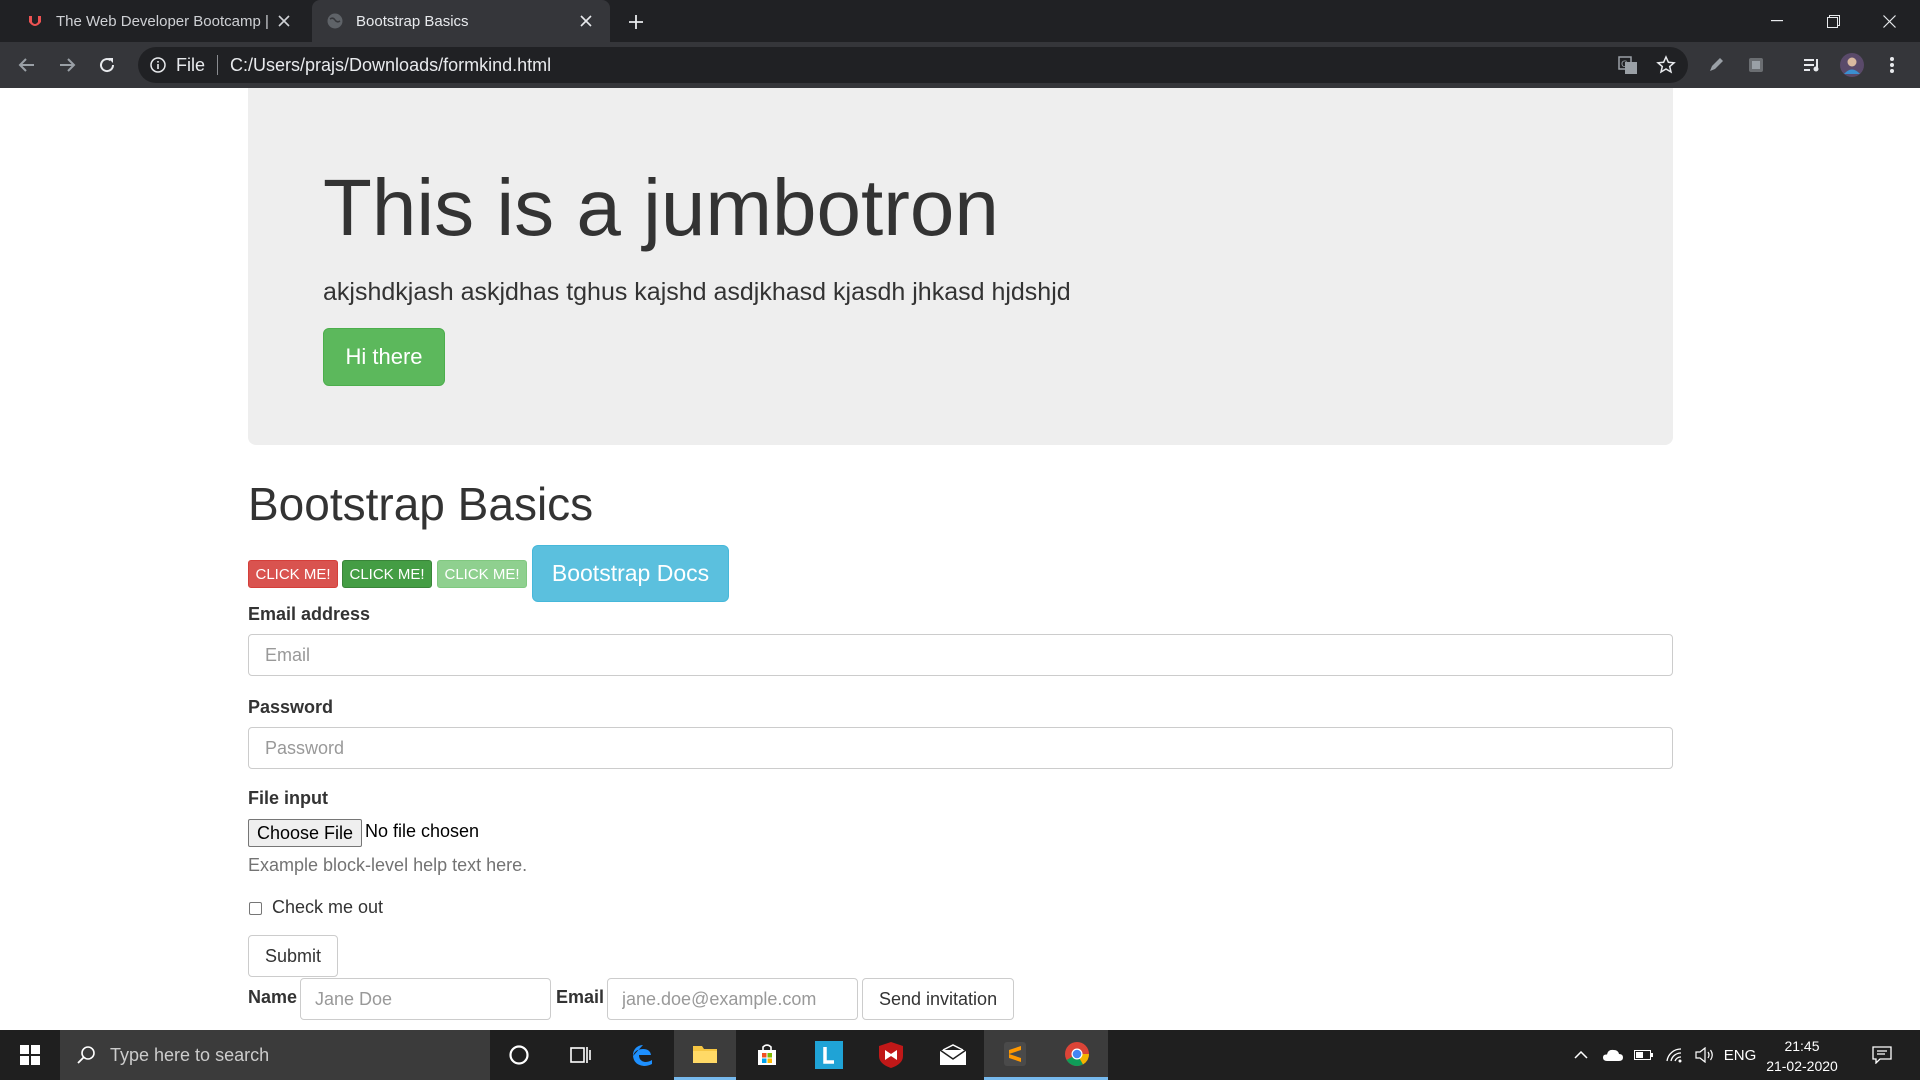 The image size is (1920, 1080). Describe the element at coordinates (829, 1055) in the screenshot. I see `l-app-icon` at that location.